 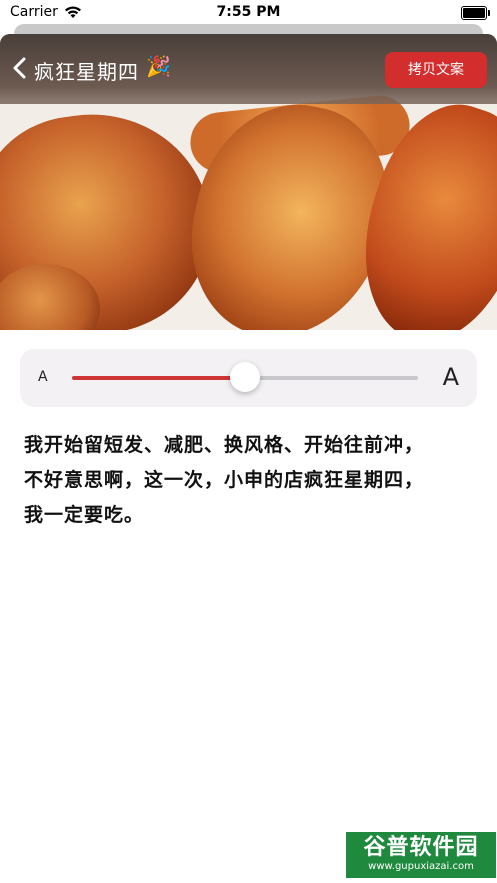 I want to click on battery-icon, so click(x=475, y=13).